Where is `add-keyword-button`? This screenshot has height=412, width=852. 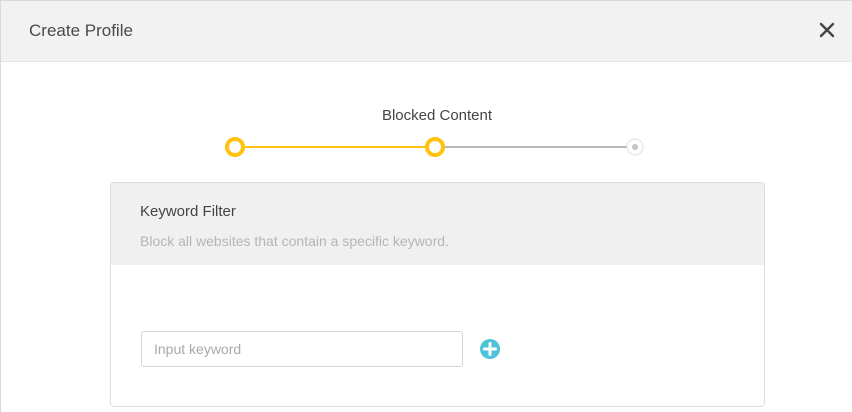 add-keyword-button is located at coordinates (490, 349).